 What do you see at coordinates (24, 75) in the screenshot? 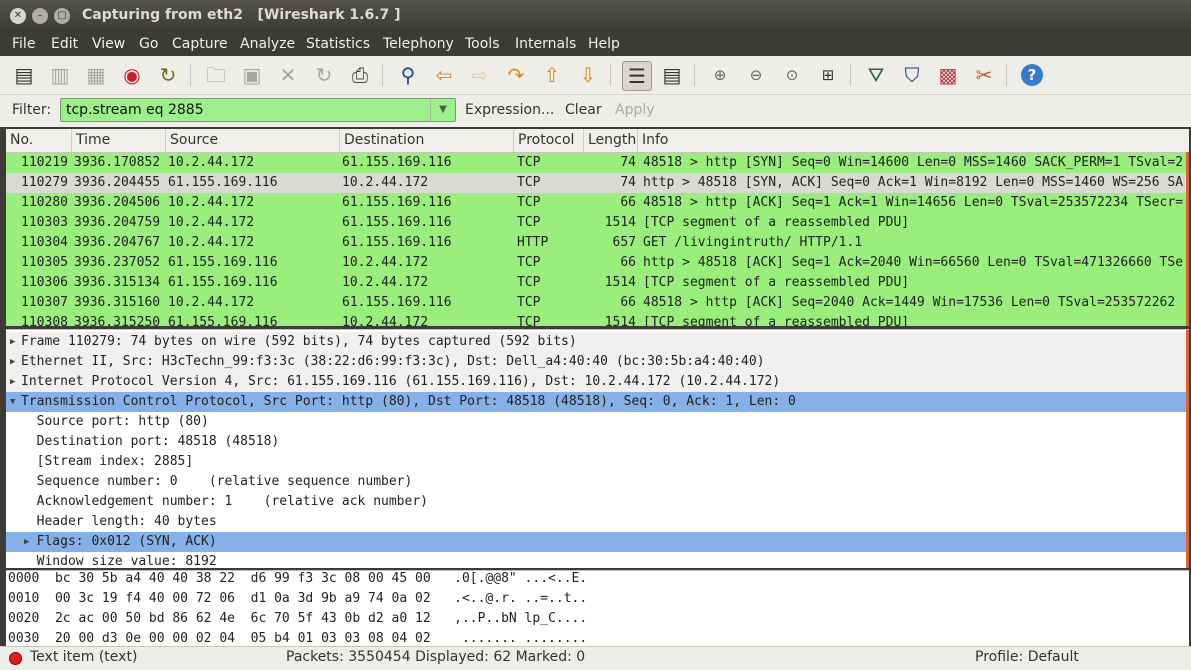
I see `interfaces-icon: ▤` at bounding box center [24, 75].